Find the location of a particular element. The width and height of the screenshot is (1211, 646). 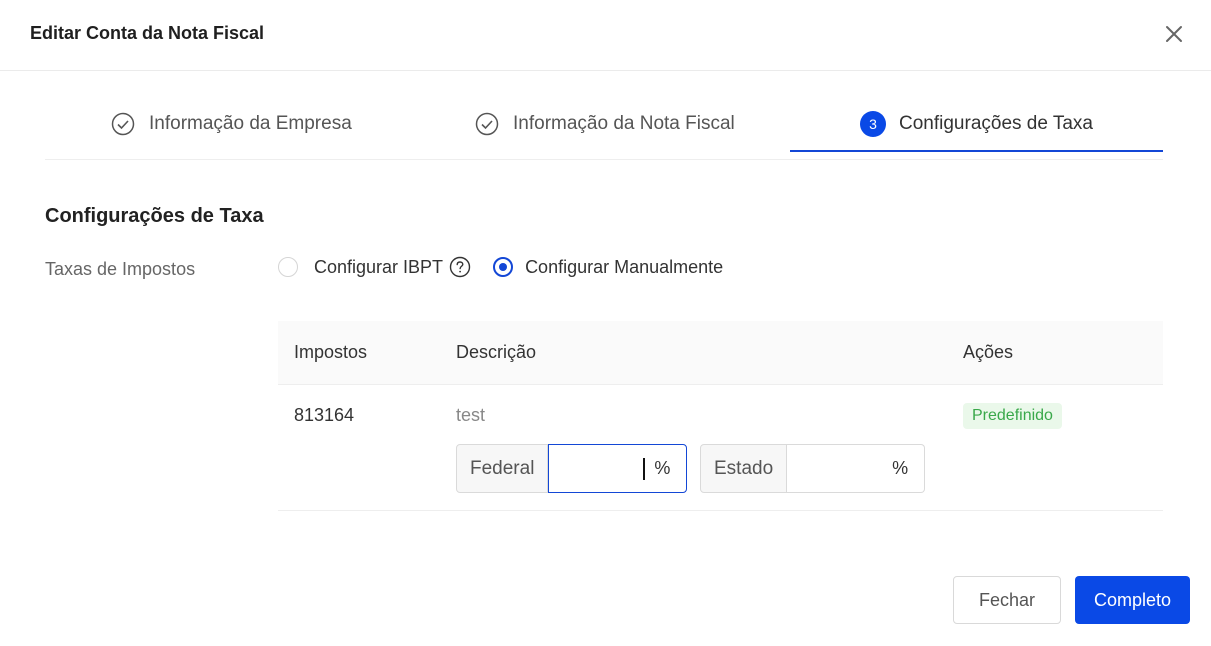

column-header-description: Descrição is located at coordinates (496, 352).